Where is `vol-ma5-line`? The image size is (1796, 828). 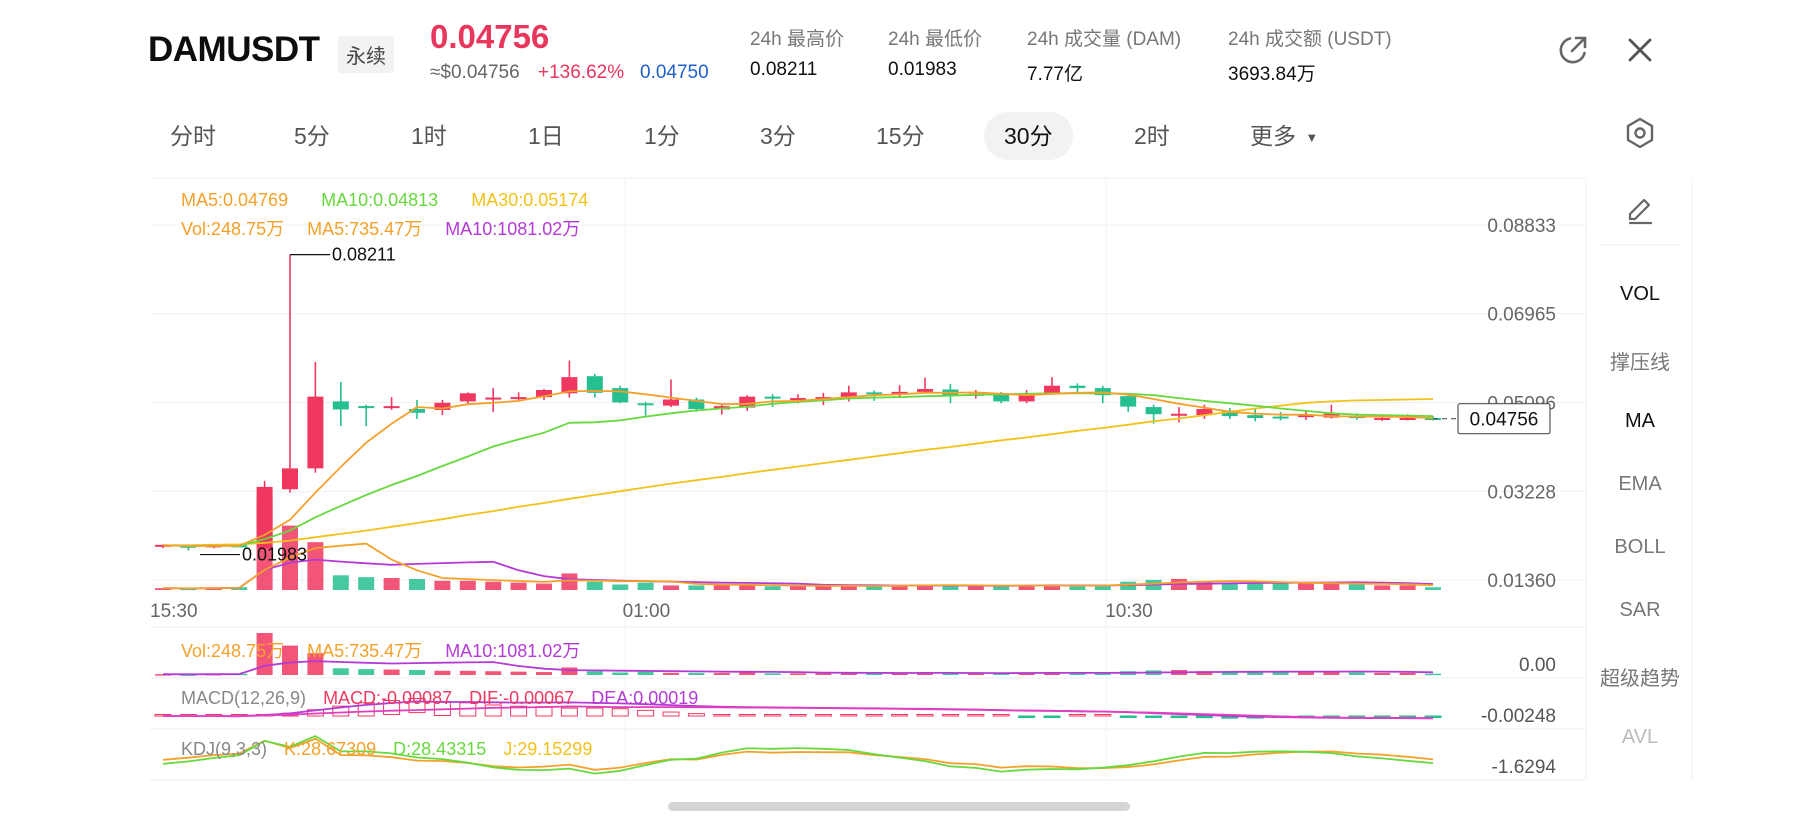
vol-ma5-line is located at coordinates (798, 566).